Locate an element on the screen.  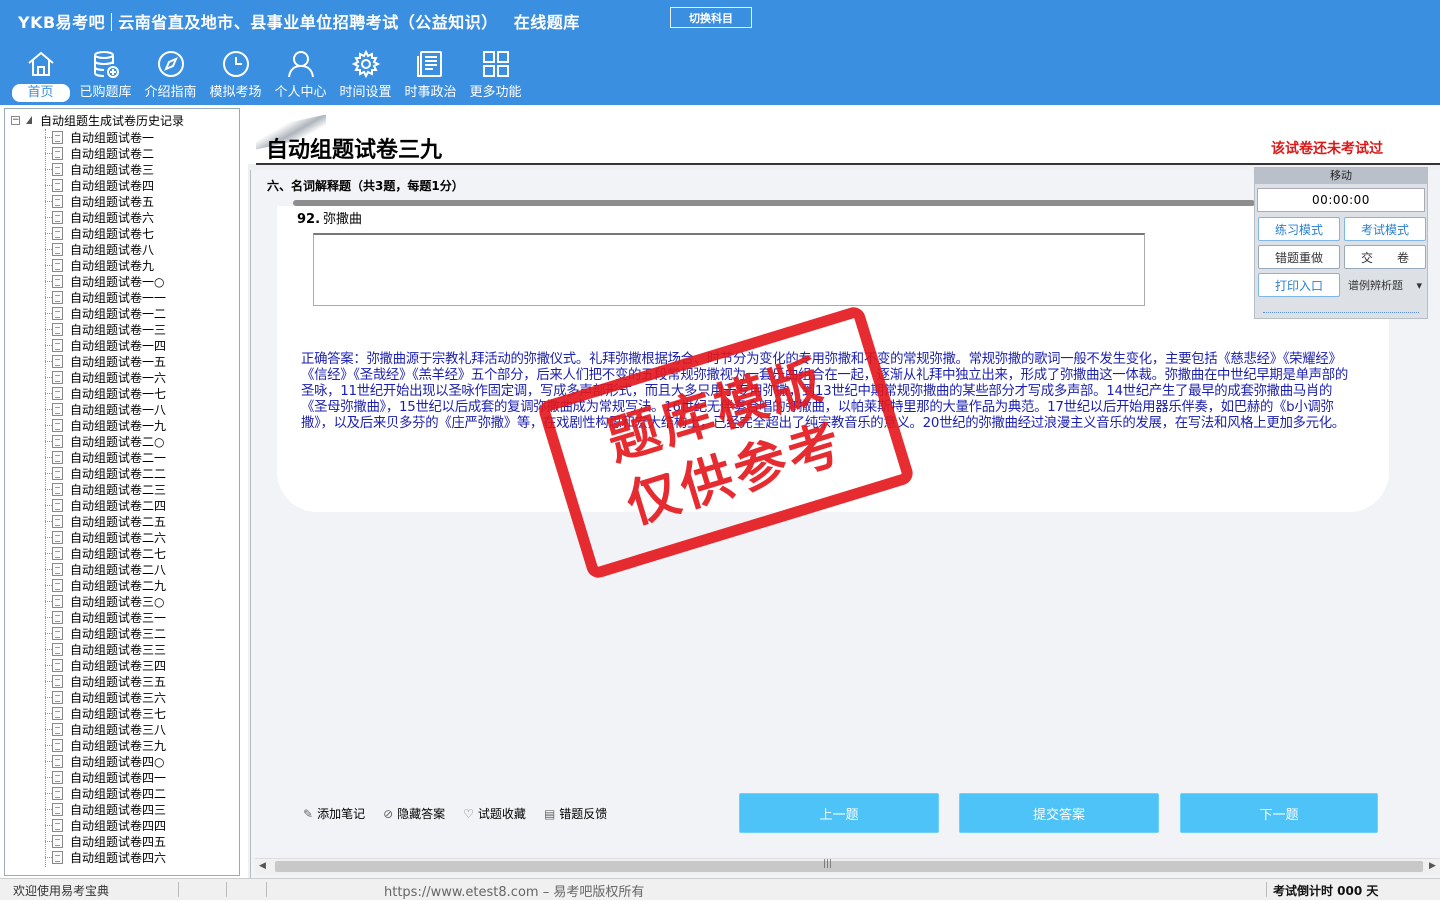
tree-item: 自动组题试卷四 is located at coordinates (105, 185).